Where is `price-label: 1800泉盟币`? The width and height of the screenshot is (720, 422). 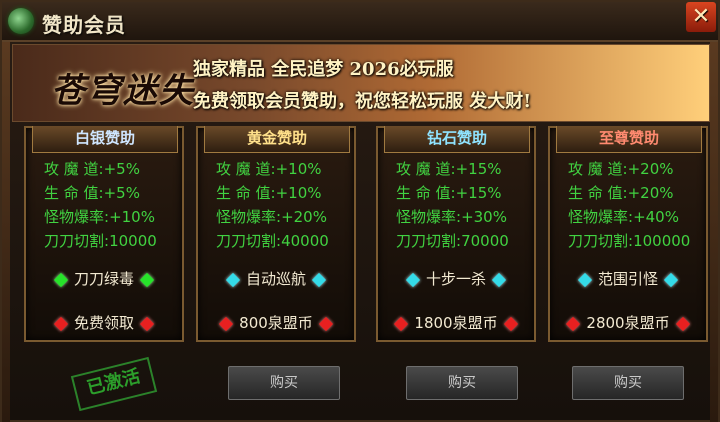
price-label: 1800泉盟币 is located at coordinates (456, 323).